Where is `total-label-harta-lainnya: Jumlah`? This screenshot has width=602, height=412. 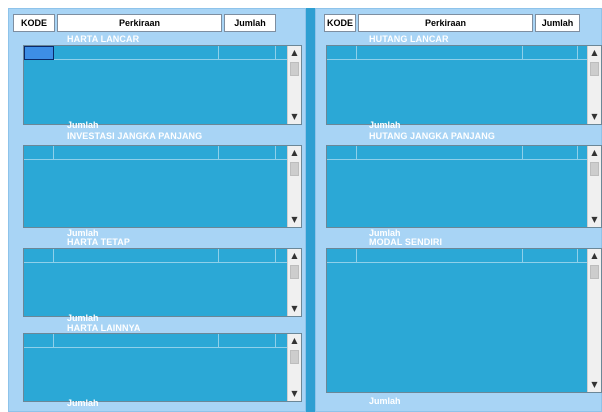 total-label-harta-lainnya: Jumlah is located at coordinates (83, 403).